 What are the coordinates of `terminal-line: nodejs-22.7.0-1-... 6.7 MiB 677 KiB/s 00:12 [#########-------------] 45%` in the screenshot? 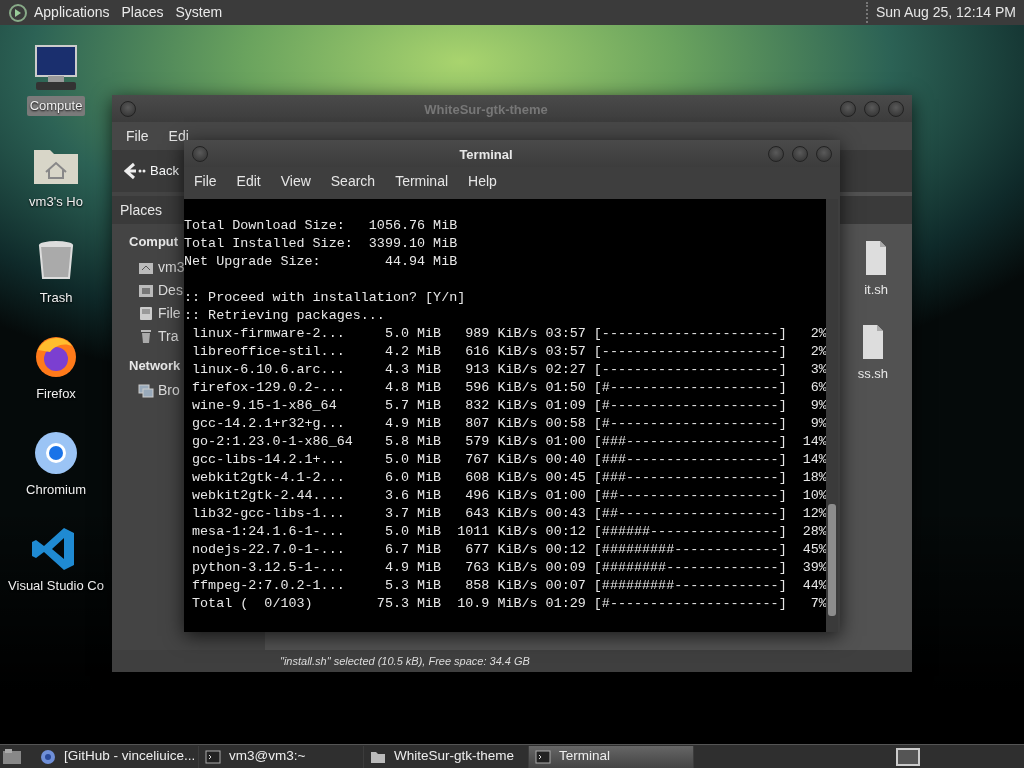 It's located at (508, 550).